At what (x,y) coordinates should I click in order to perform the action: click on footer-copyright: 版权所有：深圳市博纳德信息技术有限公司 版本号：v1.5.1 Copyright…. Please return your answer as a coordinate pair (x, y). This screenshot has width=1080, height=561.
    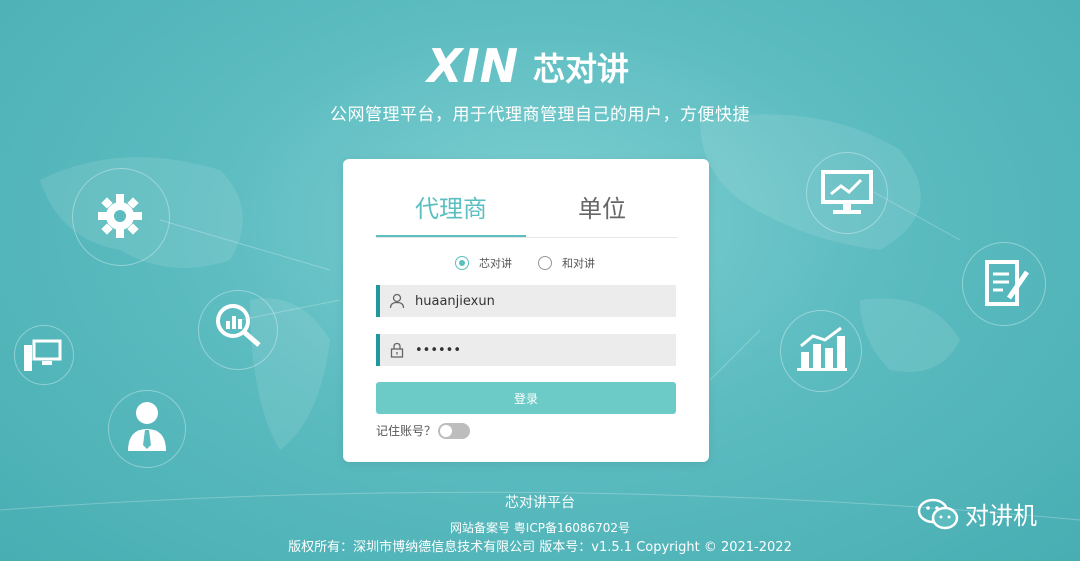
    Looking at the image, I should click on (540, 547).